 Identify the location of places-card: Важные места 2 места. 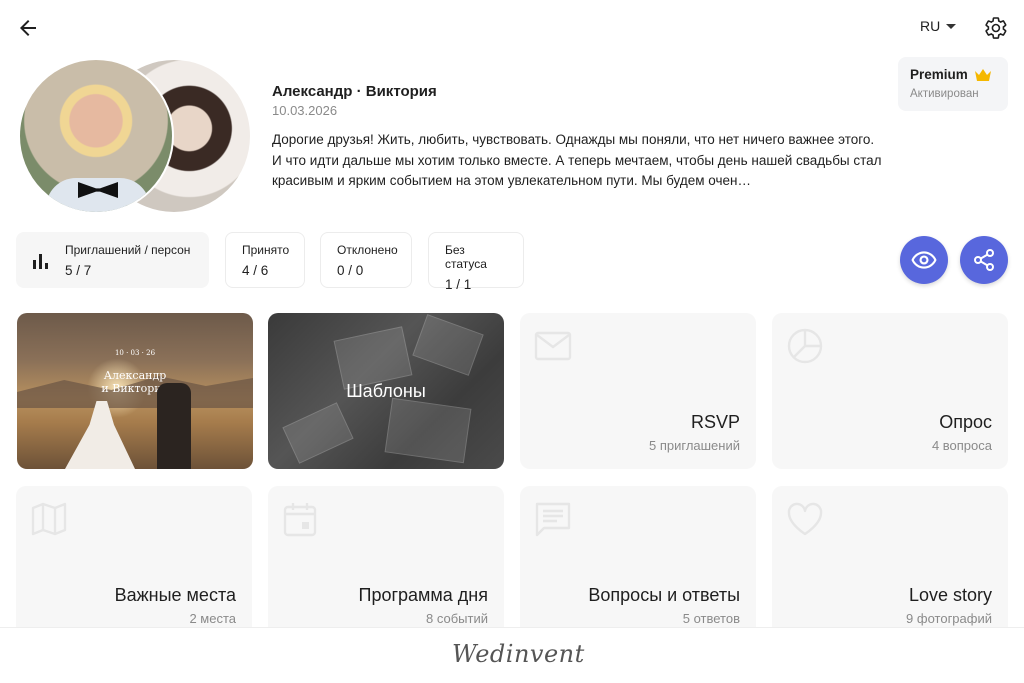
(134, 564).